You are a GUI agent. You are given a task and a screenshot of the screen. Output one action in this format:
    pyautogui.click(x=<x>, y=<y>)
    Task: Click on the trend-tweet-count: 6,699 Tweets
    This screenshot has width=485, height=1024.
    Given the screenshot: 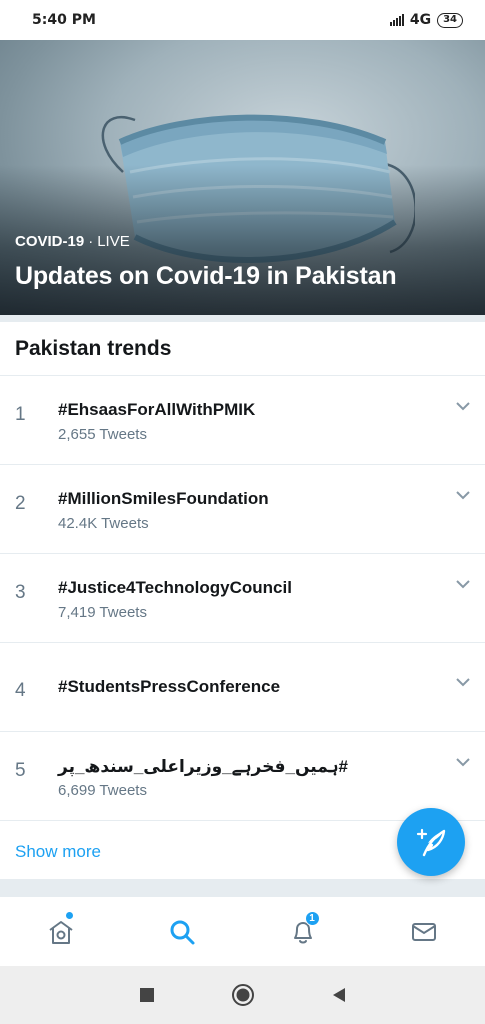 What is the action you would take?
    pyautogui.click(x=102, y=790)
    